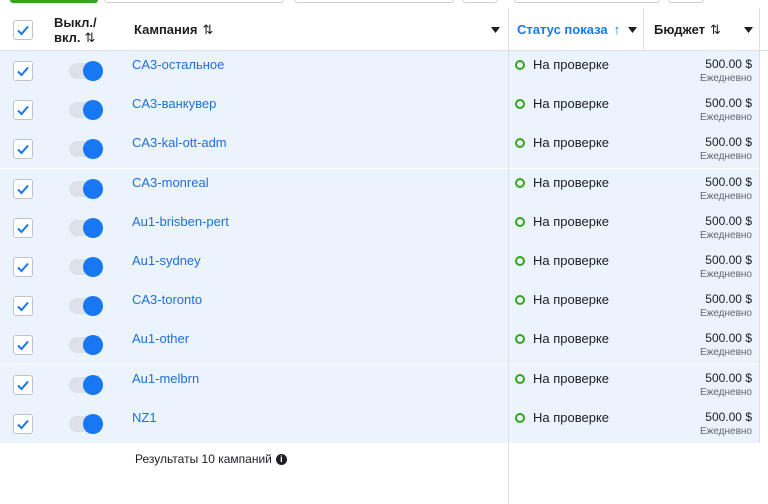 The image size is (768, 504). I want to click on campaign-name-link: CA3-monreal, so click(170, 182).